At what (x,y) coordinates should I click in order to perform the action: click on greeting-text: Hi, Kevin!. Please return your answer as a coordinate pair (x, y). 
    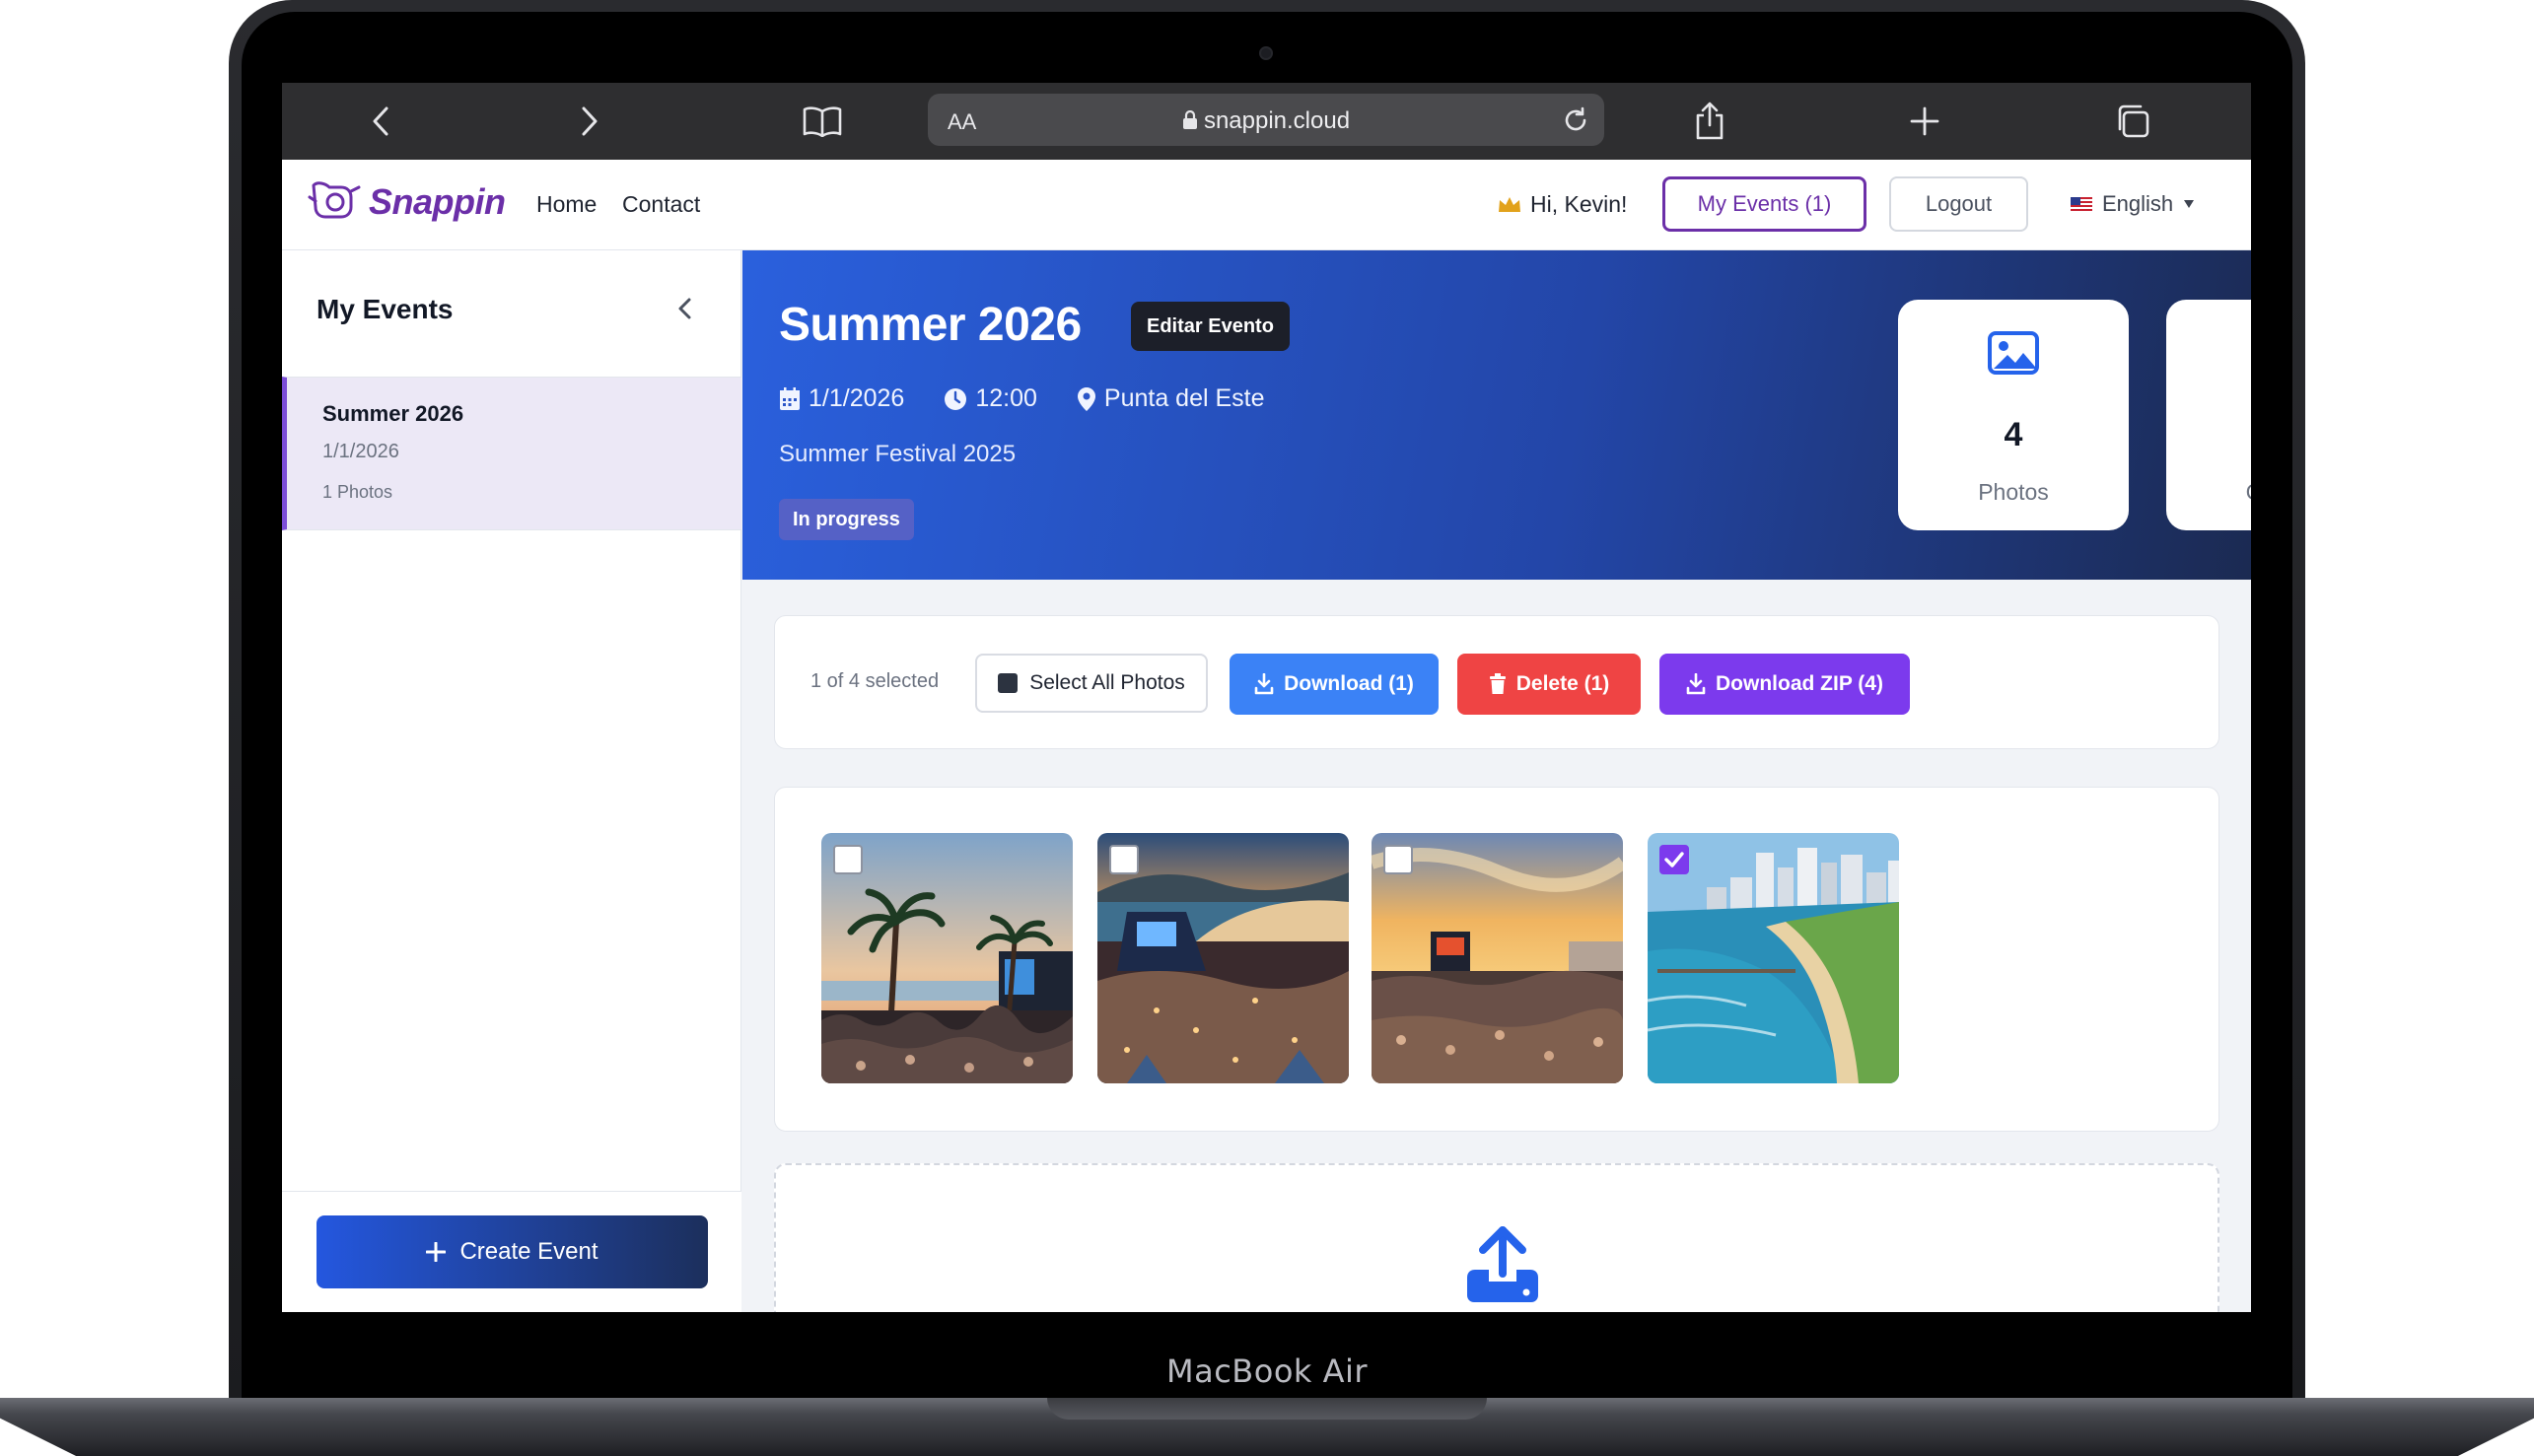
    Looking at the image, I should click on (1579, 204).